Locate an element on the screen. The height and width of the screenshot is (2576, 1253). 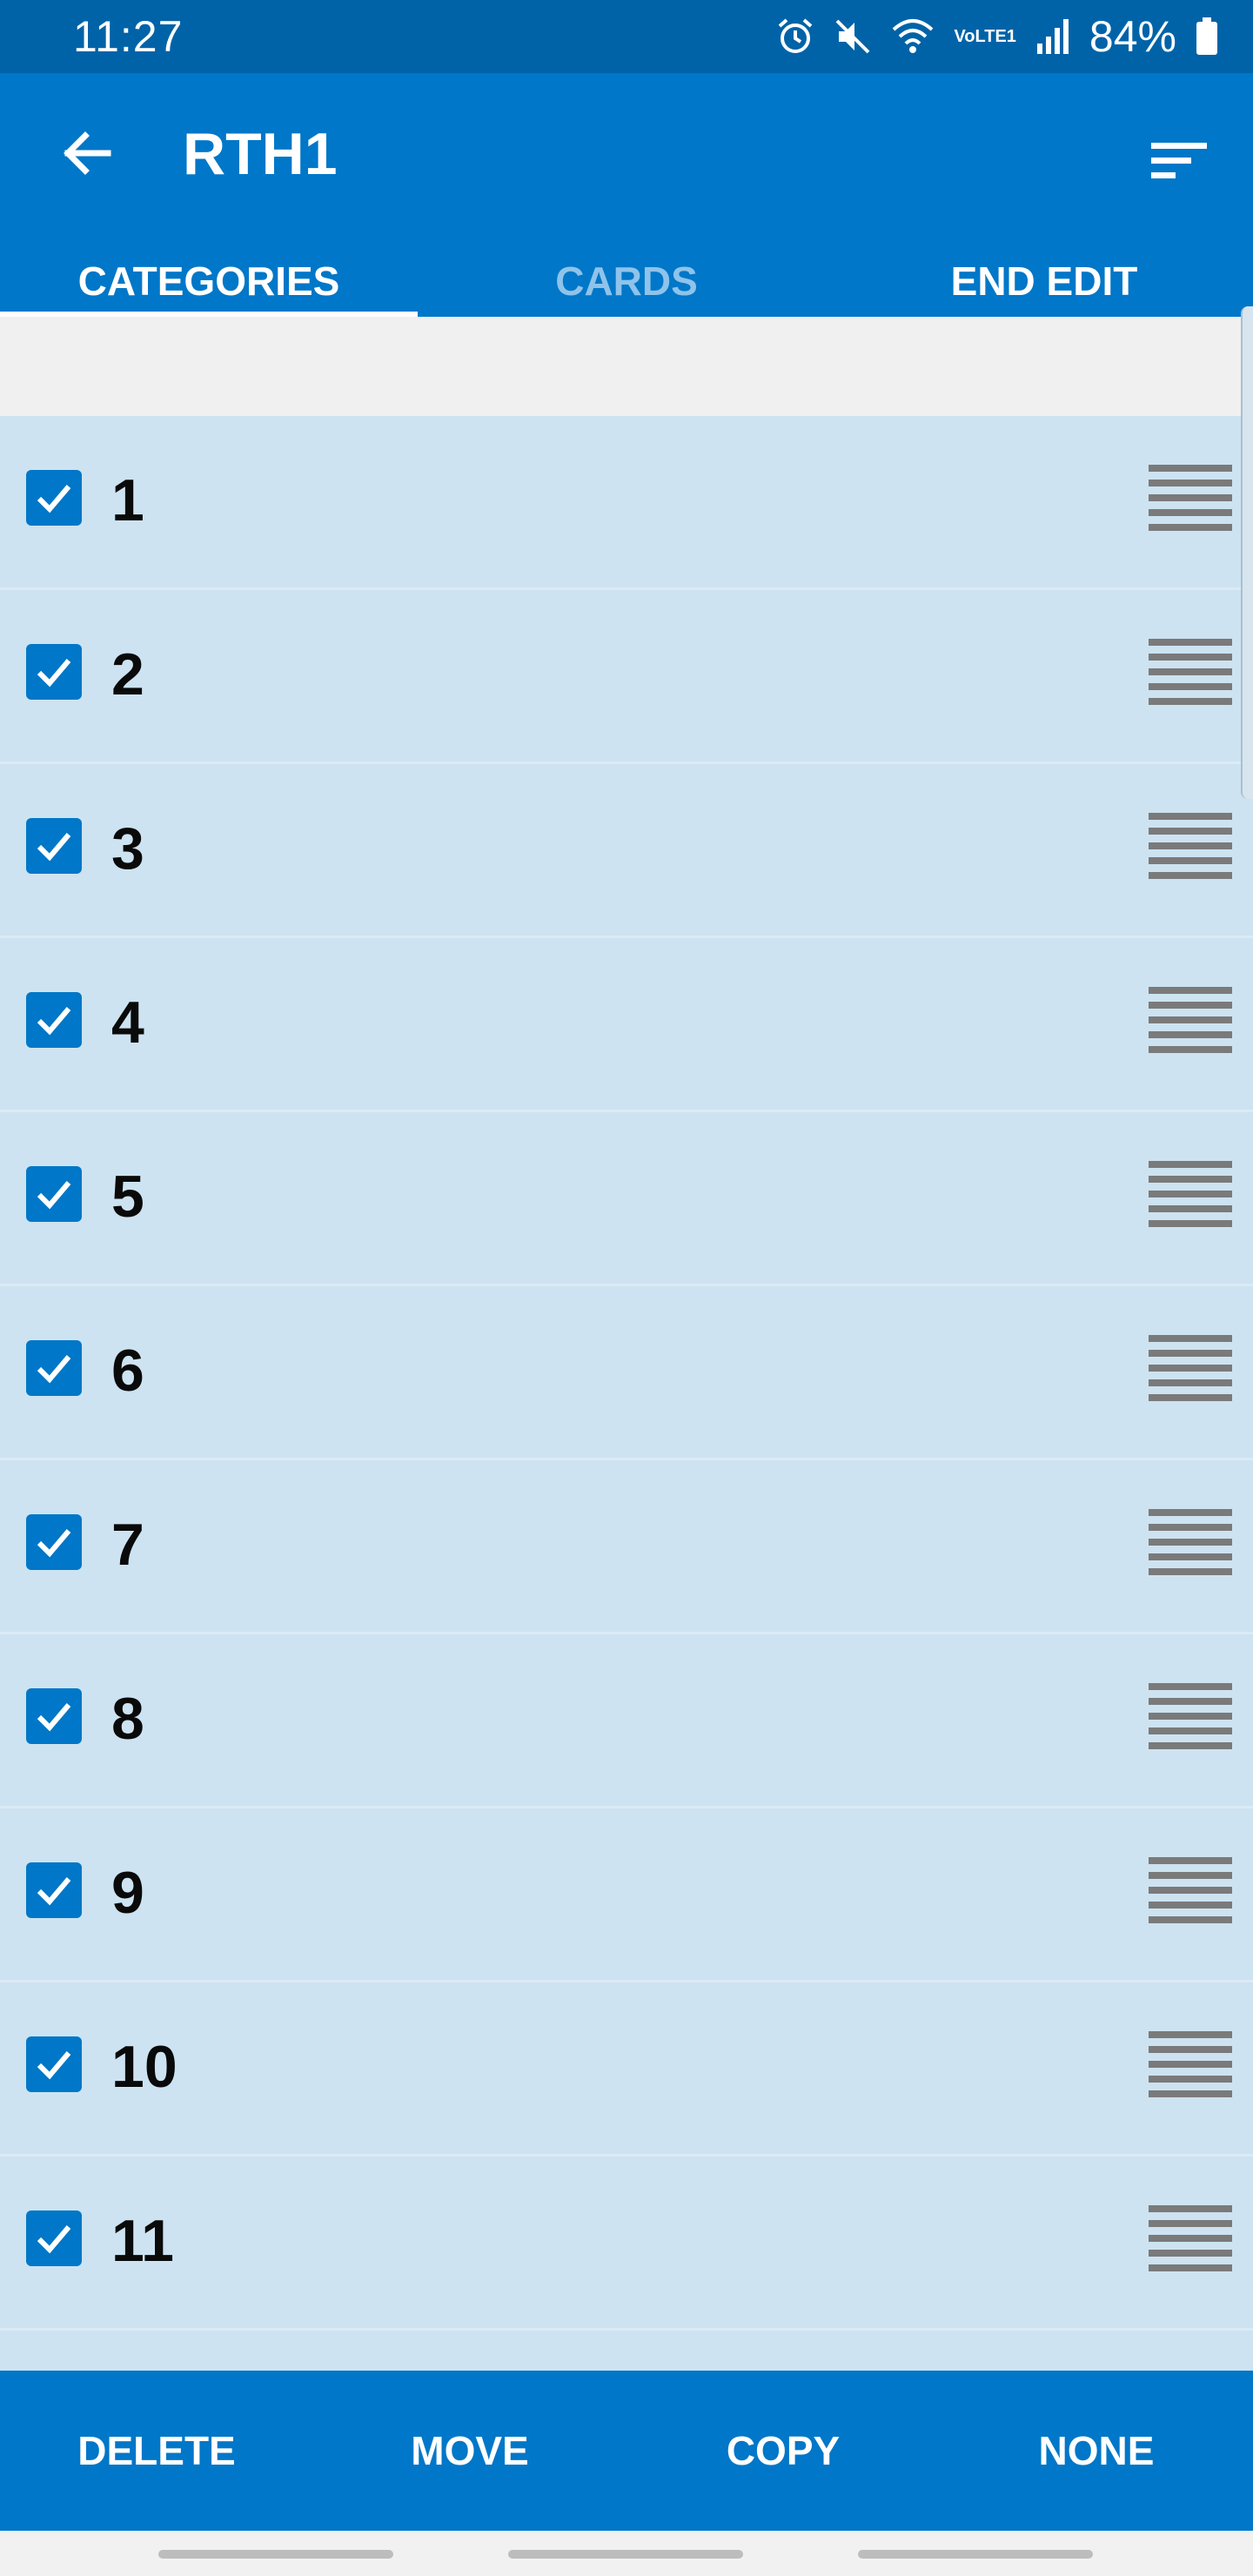
nav-home-pill is located at coordinates (625, 2554).